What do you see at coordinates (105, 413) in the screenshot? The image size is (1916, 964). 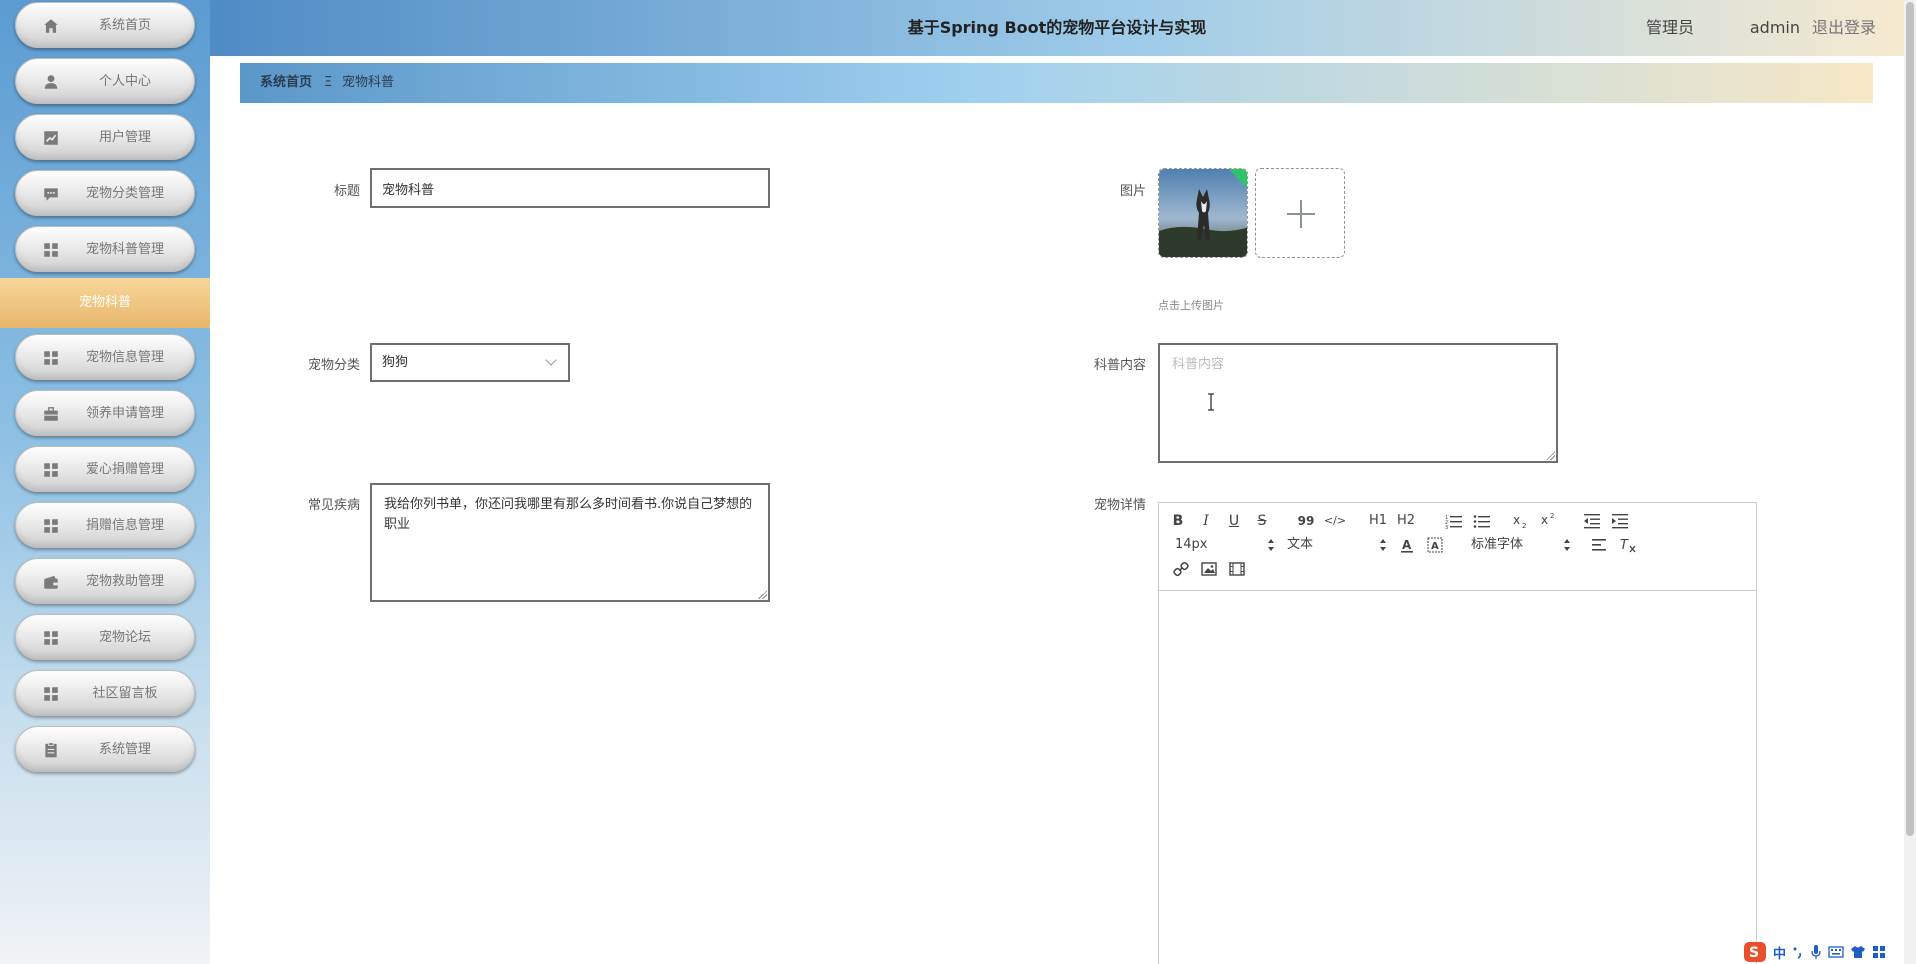 I see `sidebar-item-adoption: 领养申请管理` at bounding box center [105, 413].